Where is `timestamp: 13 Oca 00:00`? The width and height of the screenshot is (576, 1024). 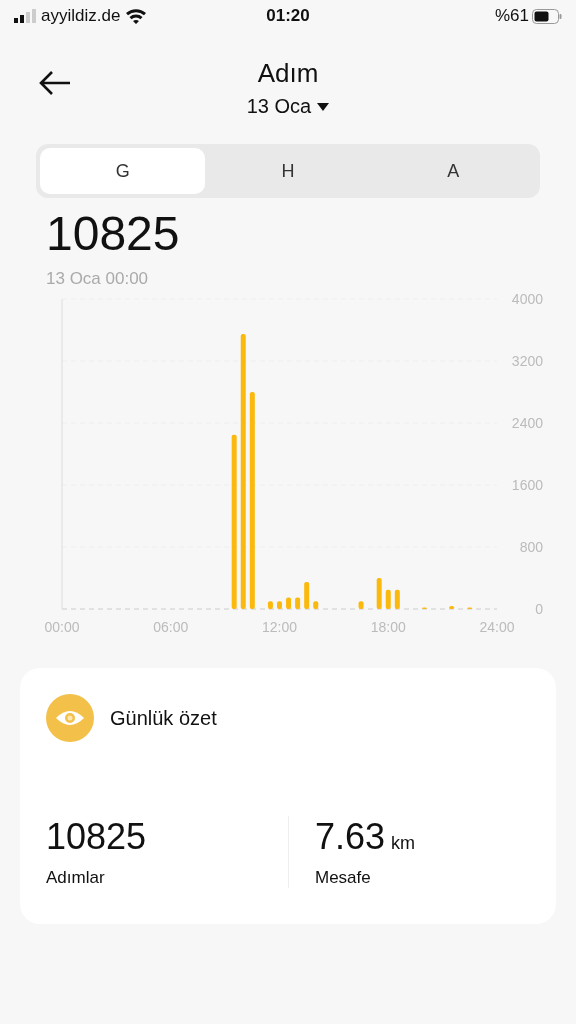
timestamp: 13 Oca 00:00 is located at coordinates (98, 279).